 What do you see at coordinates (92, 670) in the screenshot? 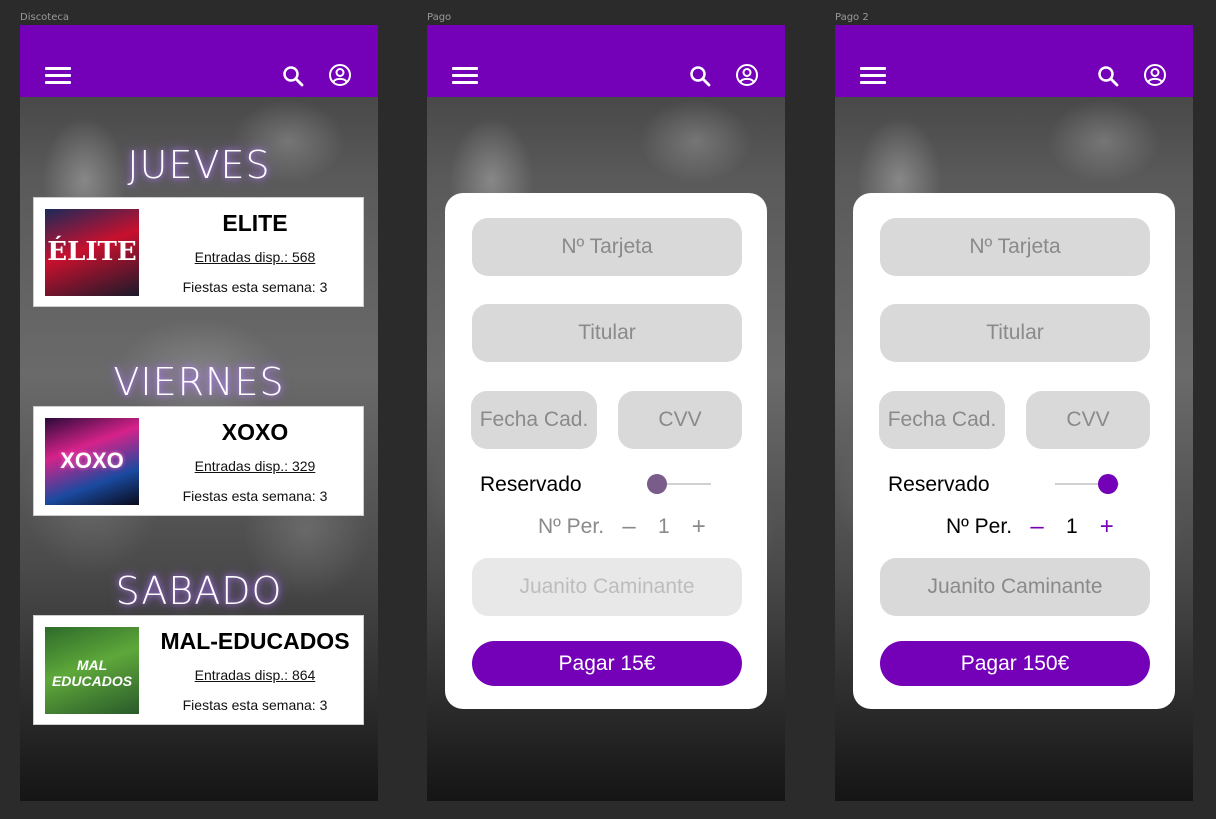
I see `event-poster: MAL EDUCADOS` at bounding box center [92, 670].